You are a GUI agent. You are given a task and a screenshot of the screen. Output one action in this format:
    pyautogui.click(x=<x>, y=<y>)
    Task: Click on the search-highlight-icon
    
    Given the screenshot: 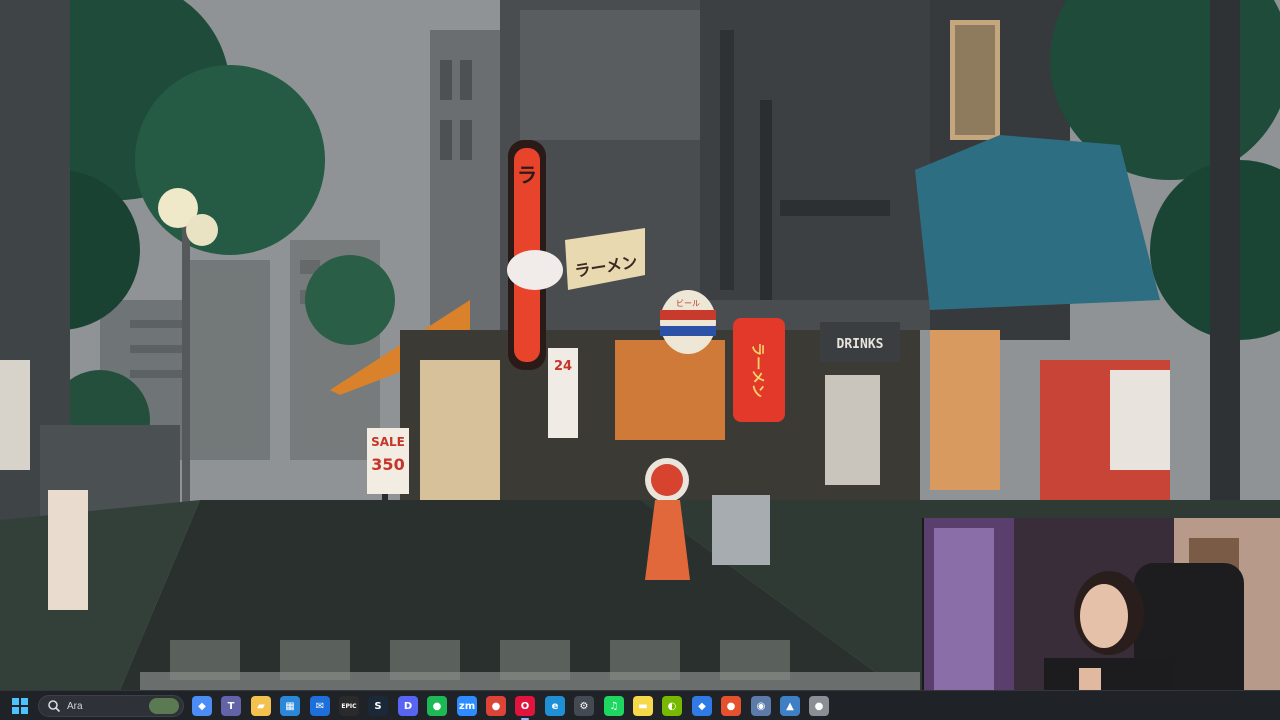 What is the action you would take?
    pyautogui.click(x=164, y=706)
    